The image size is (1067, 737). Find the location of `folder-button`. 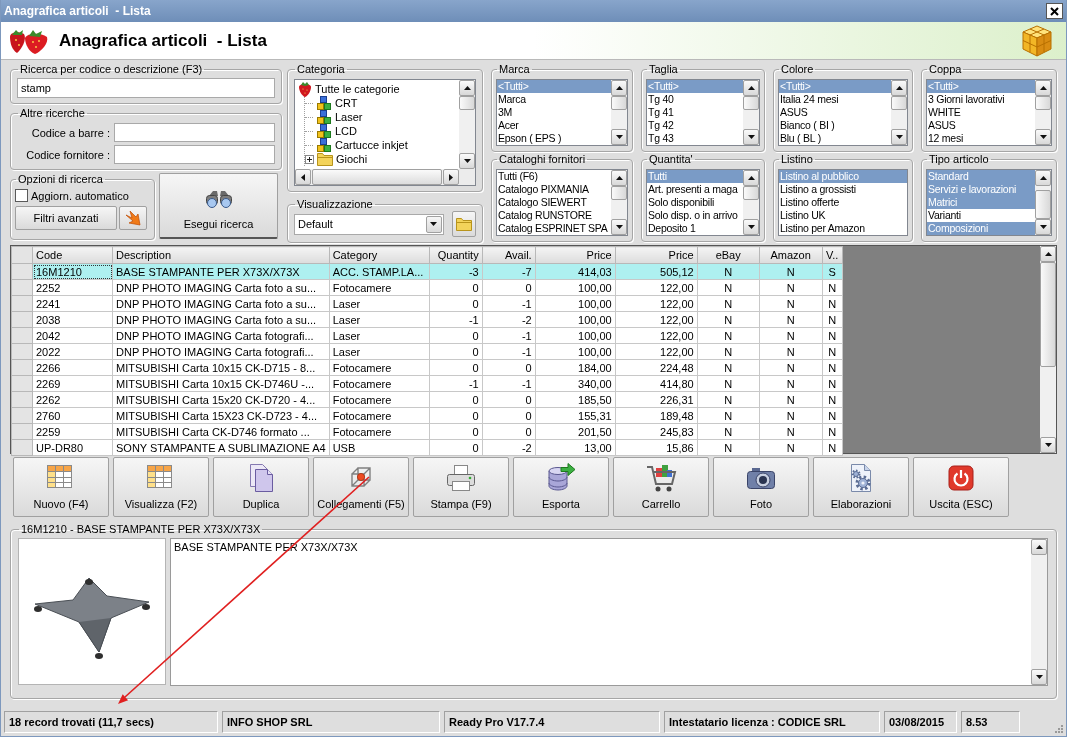

folder-button is located at coordinates (463, 224).